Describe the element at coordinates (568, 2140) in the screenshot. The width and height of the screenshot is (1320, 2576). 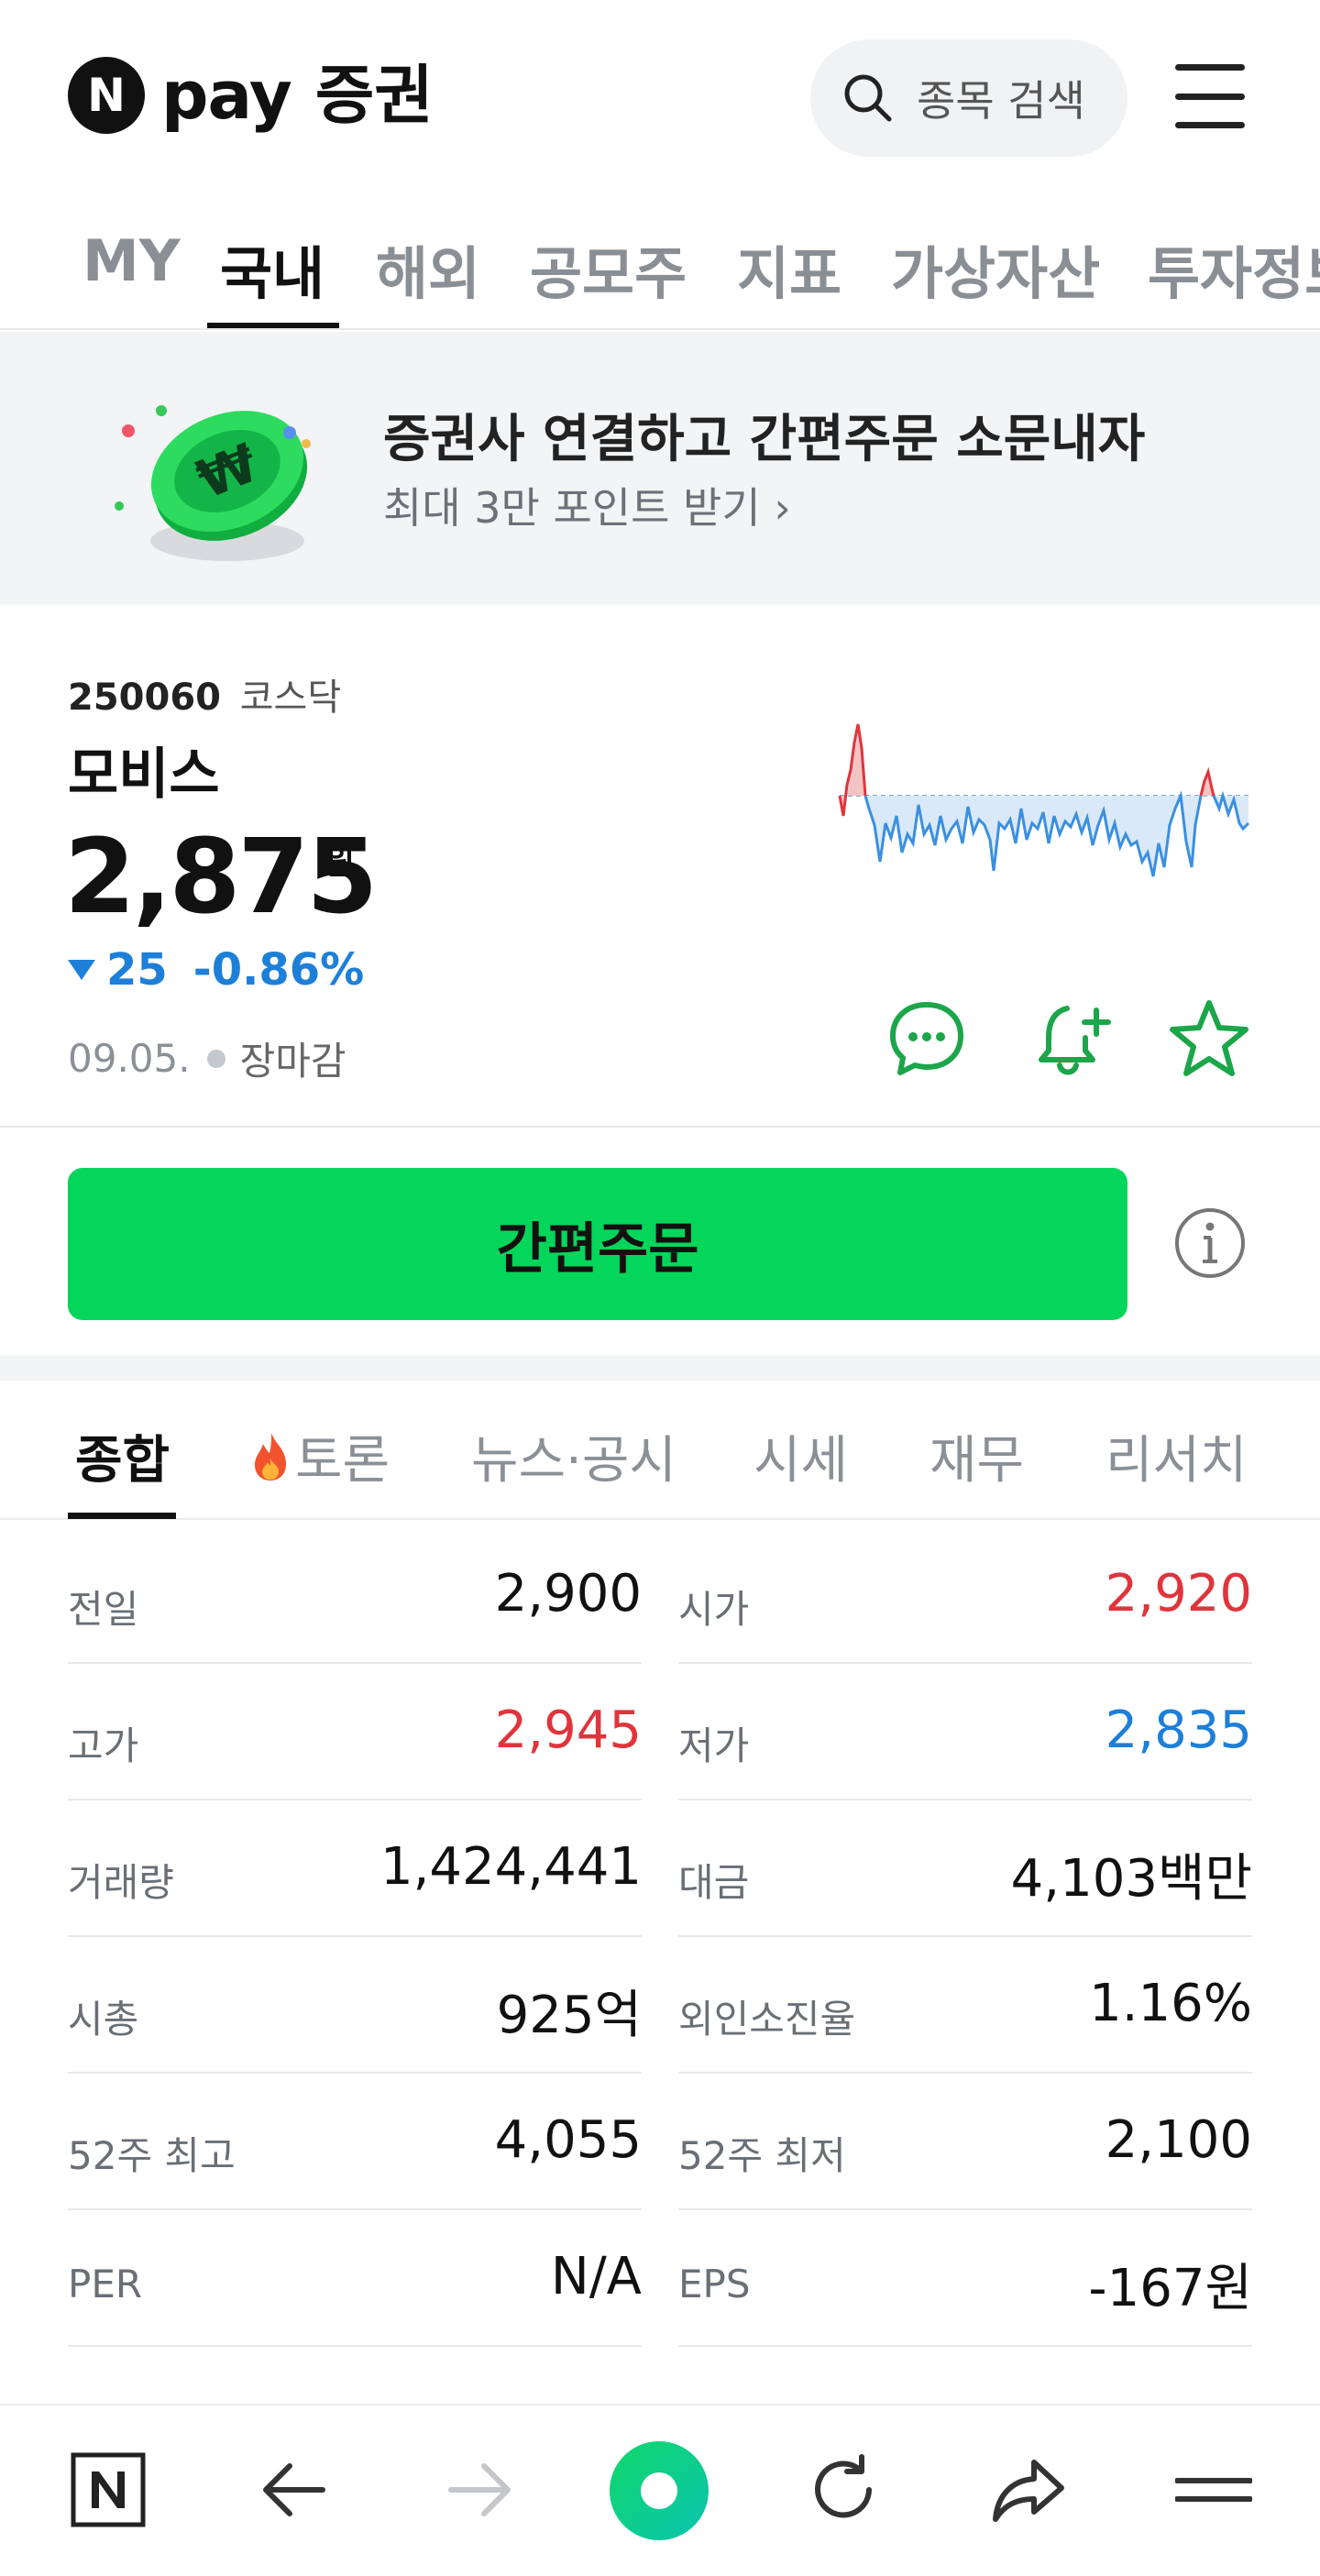
I see `summary-value: 4,055` at that location.